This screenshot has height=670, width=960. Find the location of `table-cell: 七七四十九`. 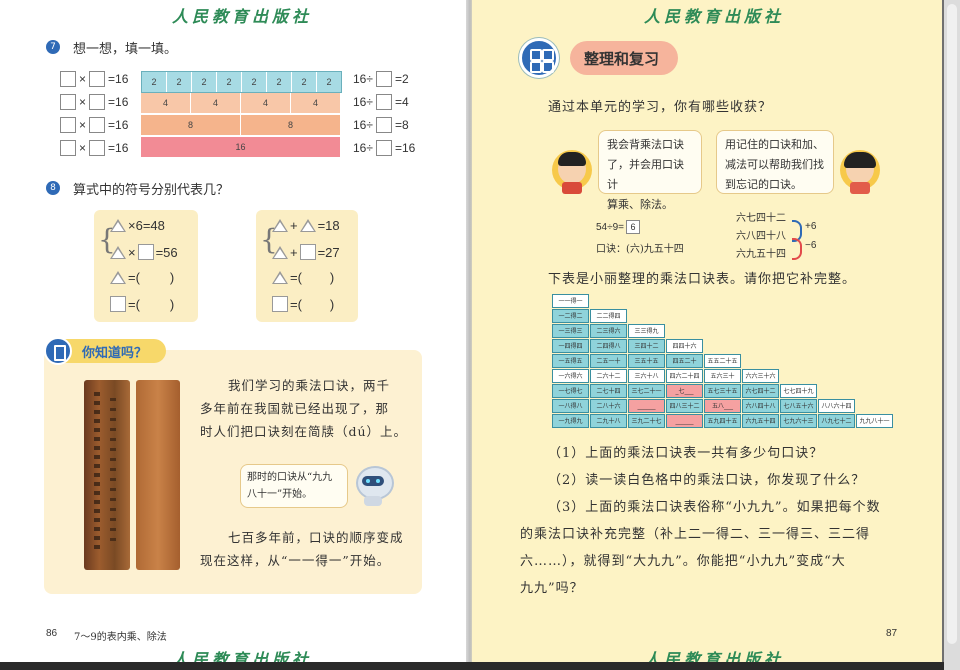

table-cell: 七七四十九 is located at coordinates (798, 391).